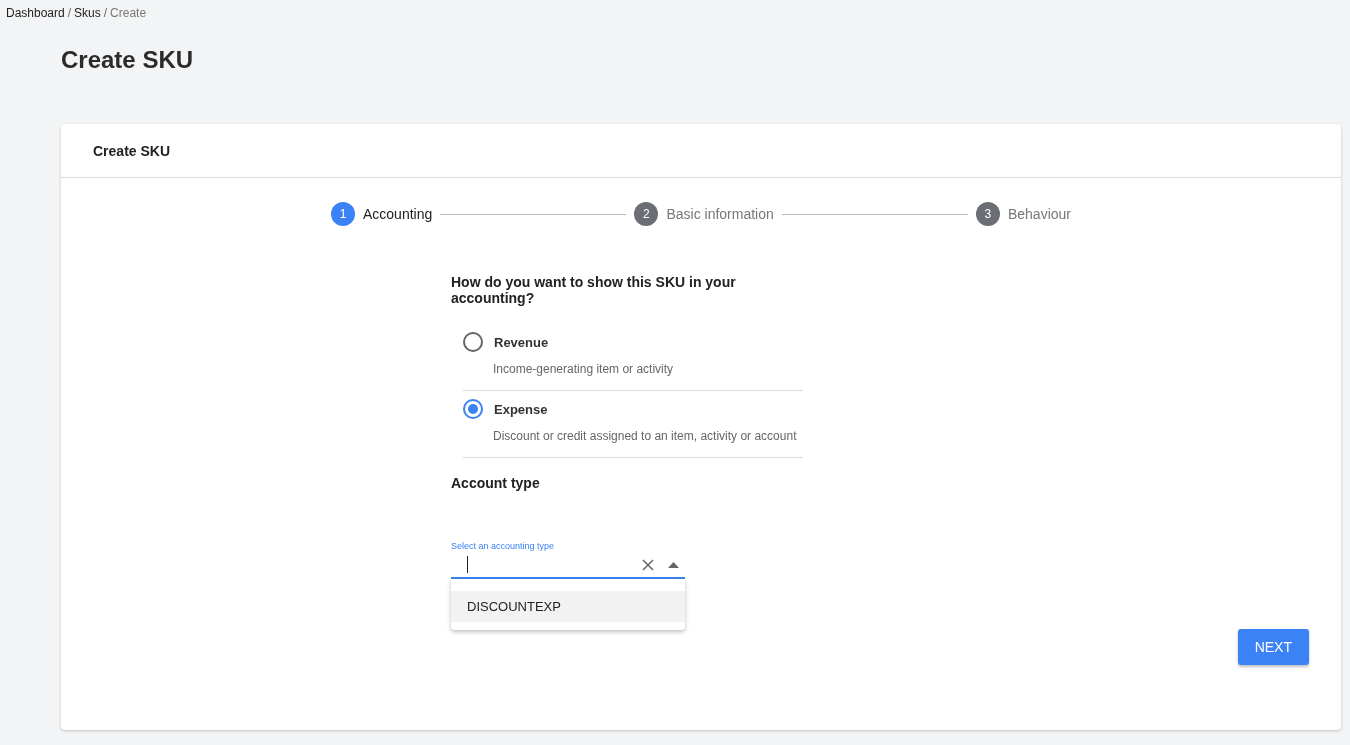 The width and height of the screenshot is (1350, 745). Describe the element at coordinates (398, 214) in the screenshot. I see `step-label: Accounting` at that location.